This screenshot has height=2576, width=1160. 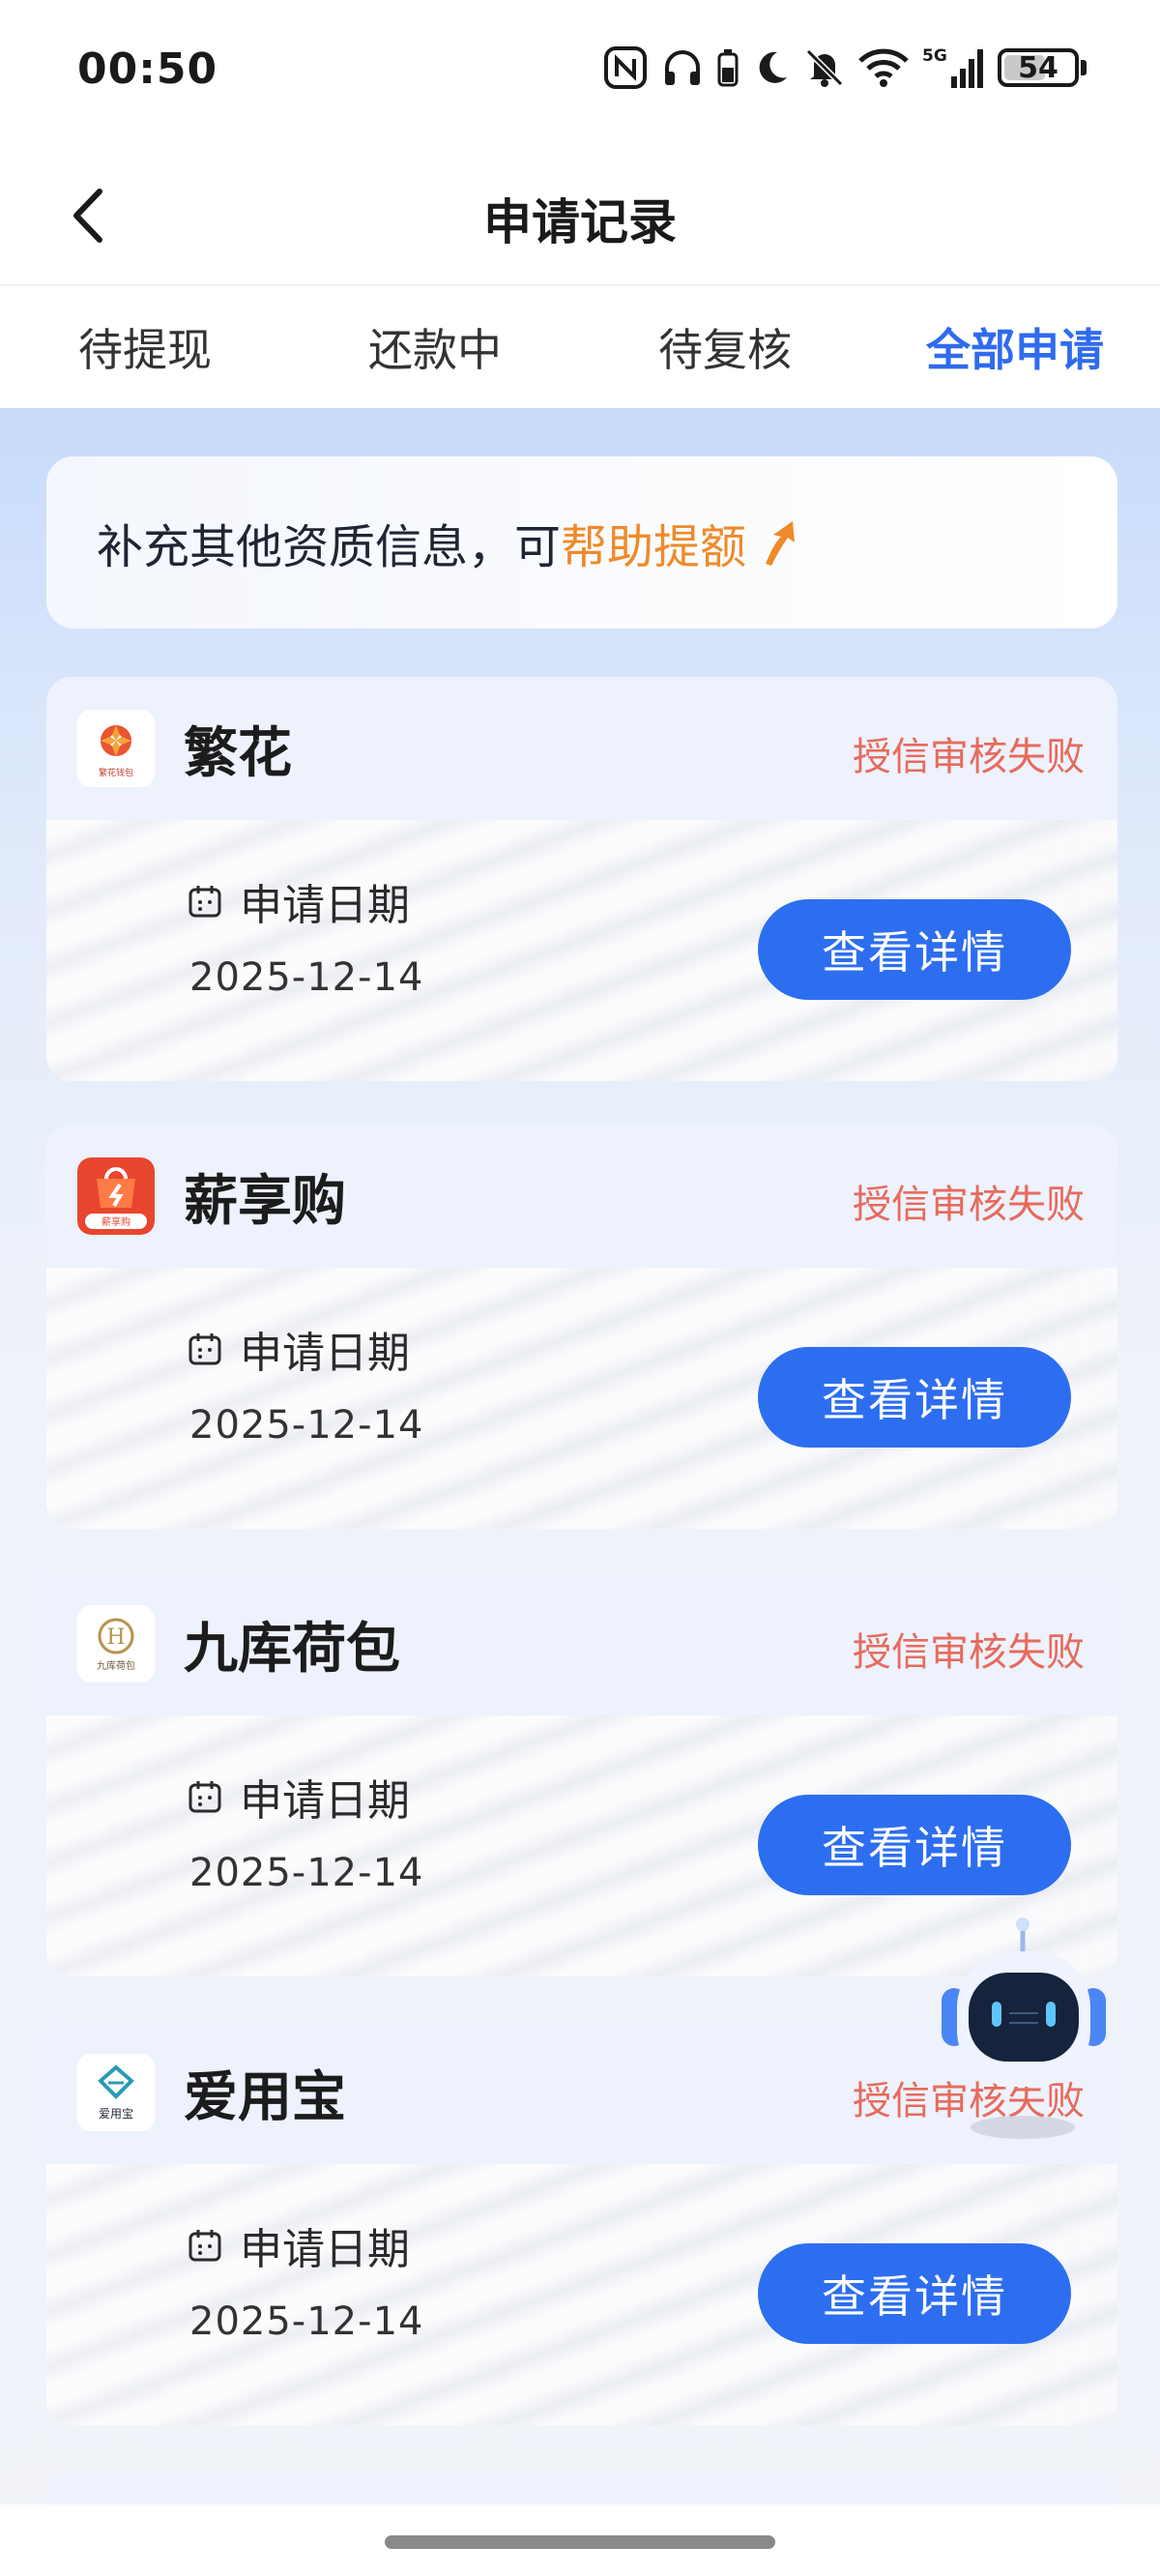 What do you see at coordinates (116, 2114) in the screenshot?
I see `logo-text: 爱用宝` at bounding box center [116, 2114].